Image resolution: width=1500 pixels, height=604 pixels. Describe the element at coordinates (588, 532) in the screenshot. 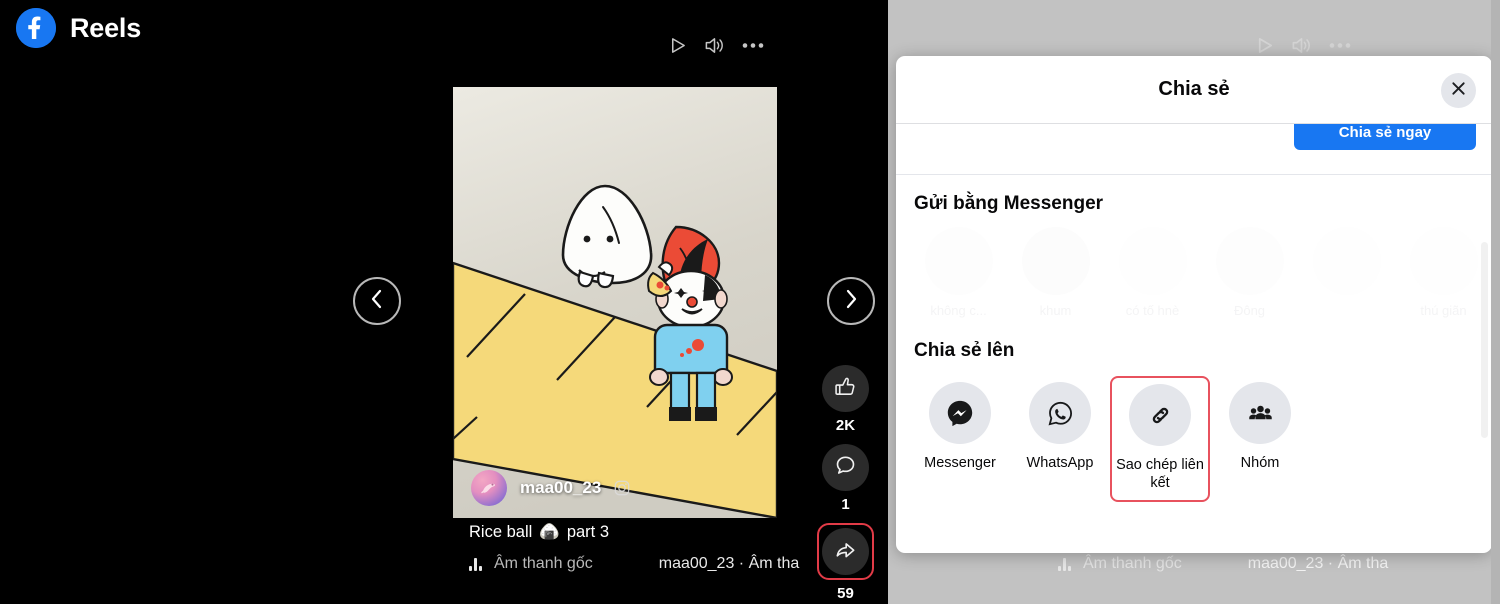

I see `caption-suffix: part 3` at that location.